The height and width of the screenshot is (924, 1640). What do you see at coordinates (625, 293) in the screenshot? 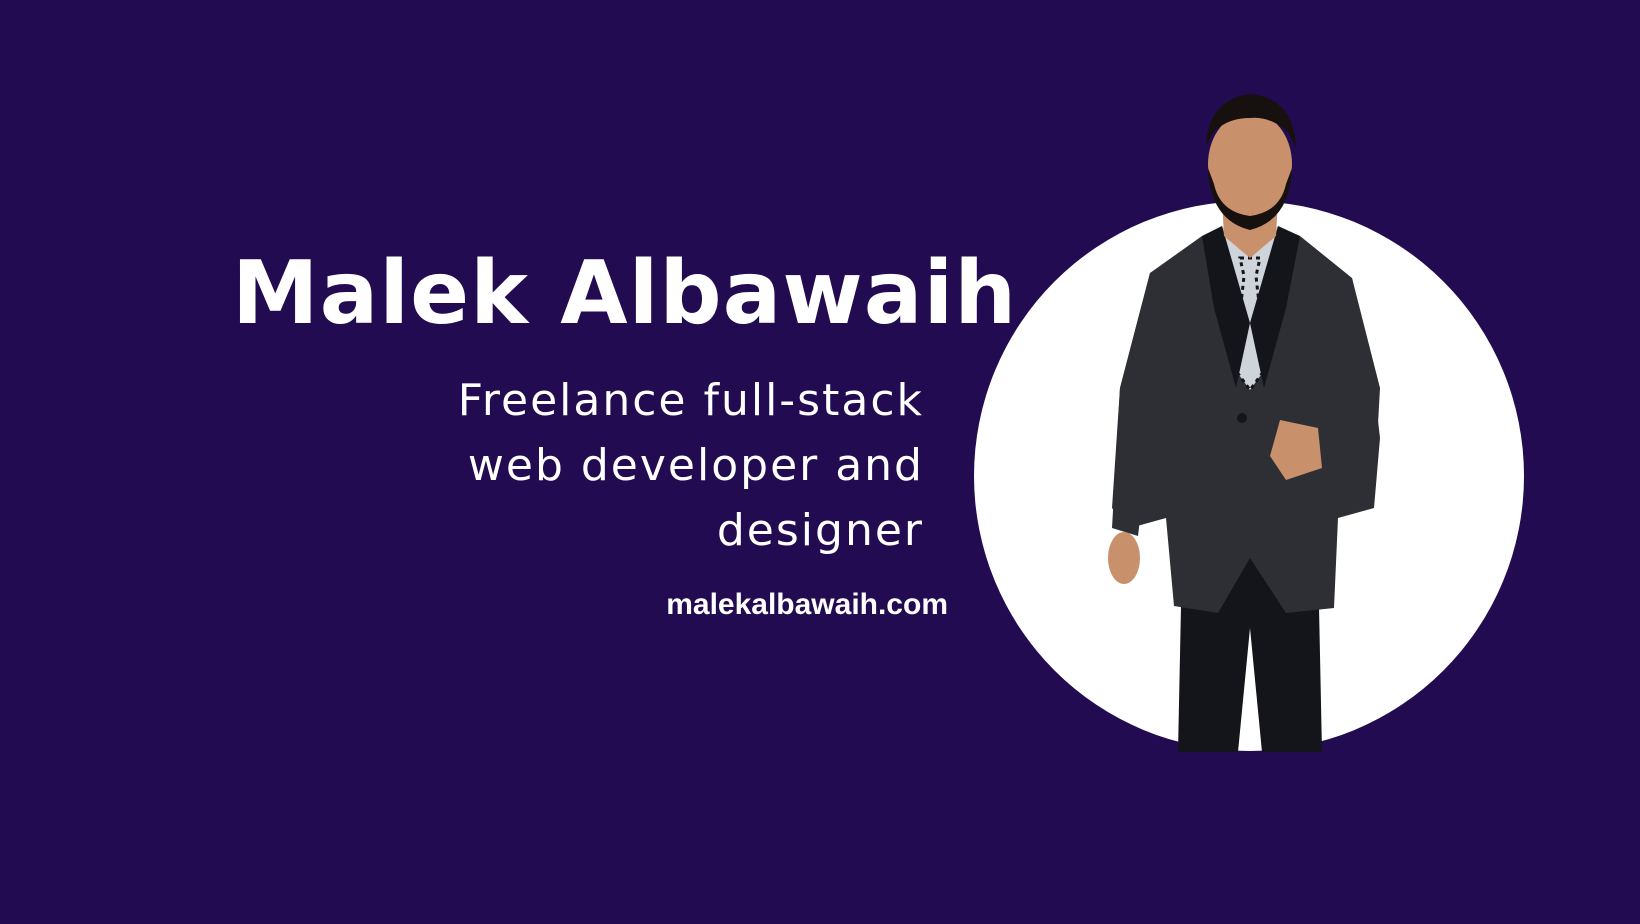
I see `person-name: Malek Albawaih` at bounding box center [625, 293].